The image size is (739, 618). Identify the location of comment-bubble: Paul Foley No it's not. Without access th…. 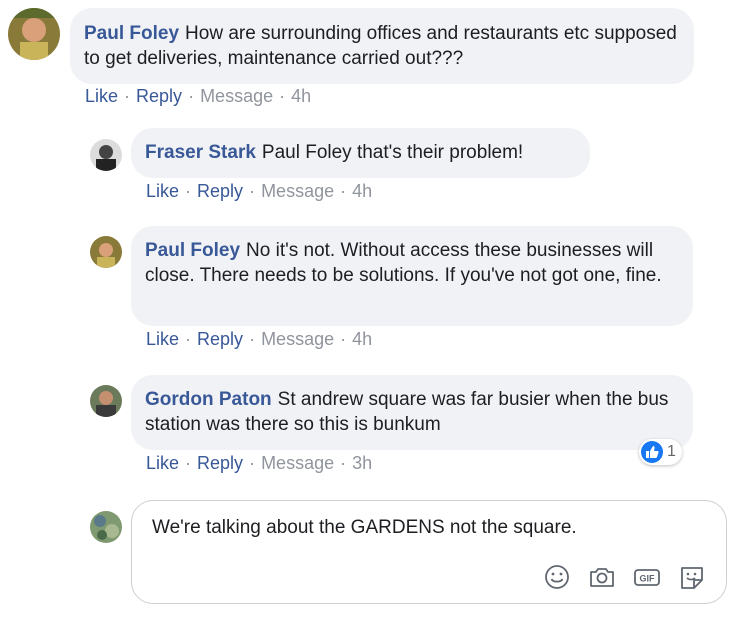
(412, 276).